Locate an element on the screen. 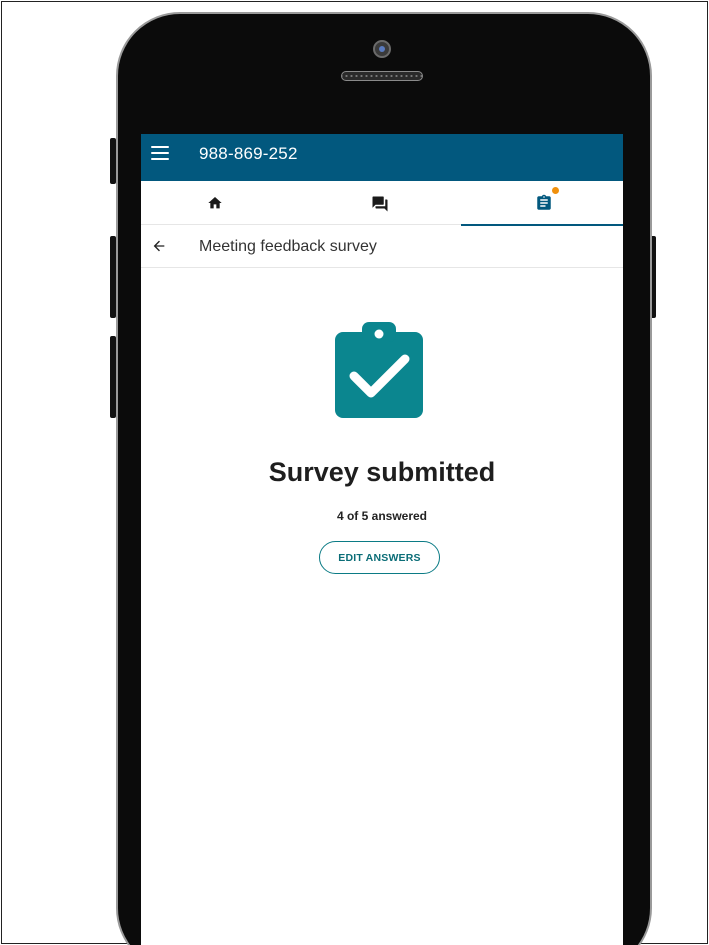 The image size is (709, 945). survey-header: Meeting feedback survey is located at coordinates (382, 247).